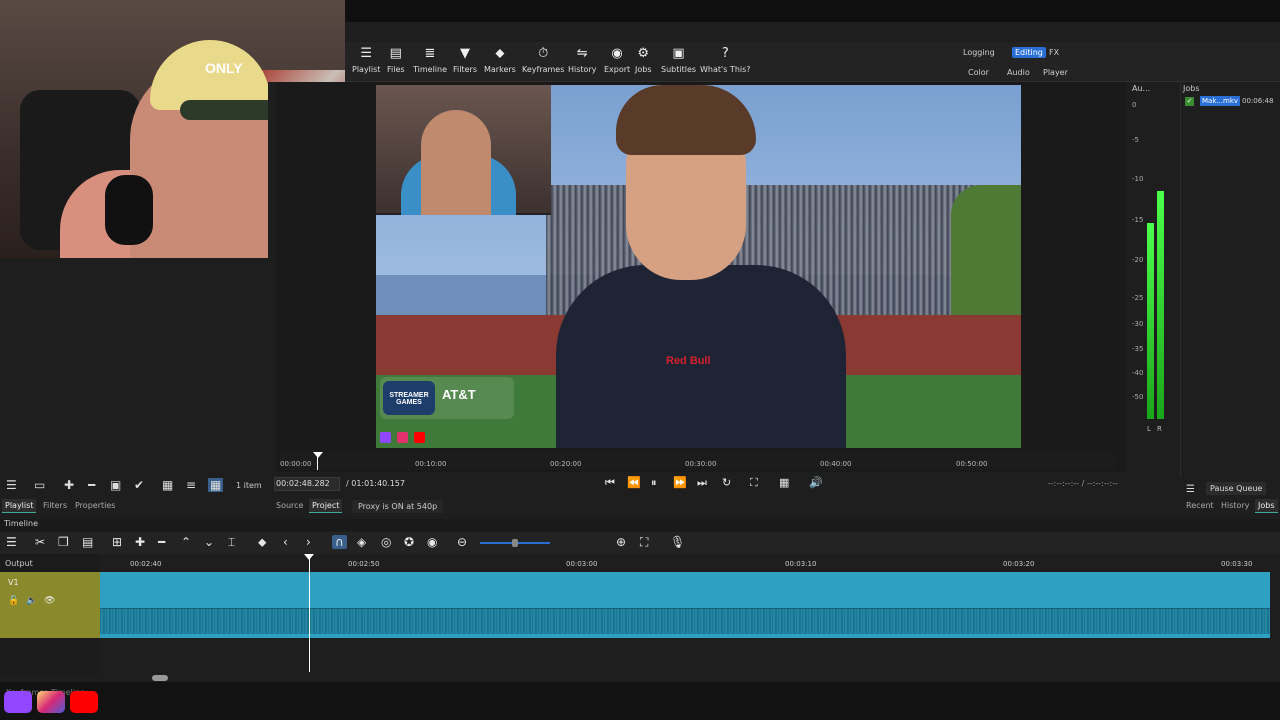 Image resolution: width=1280 pixels, height=720 pixels. I want to click on cut-icon: ✂, so click(40, 542).